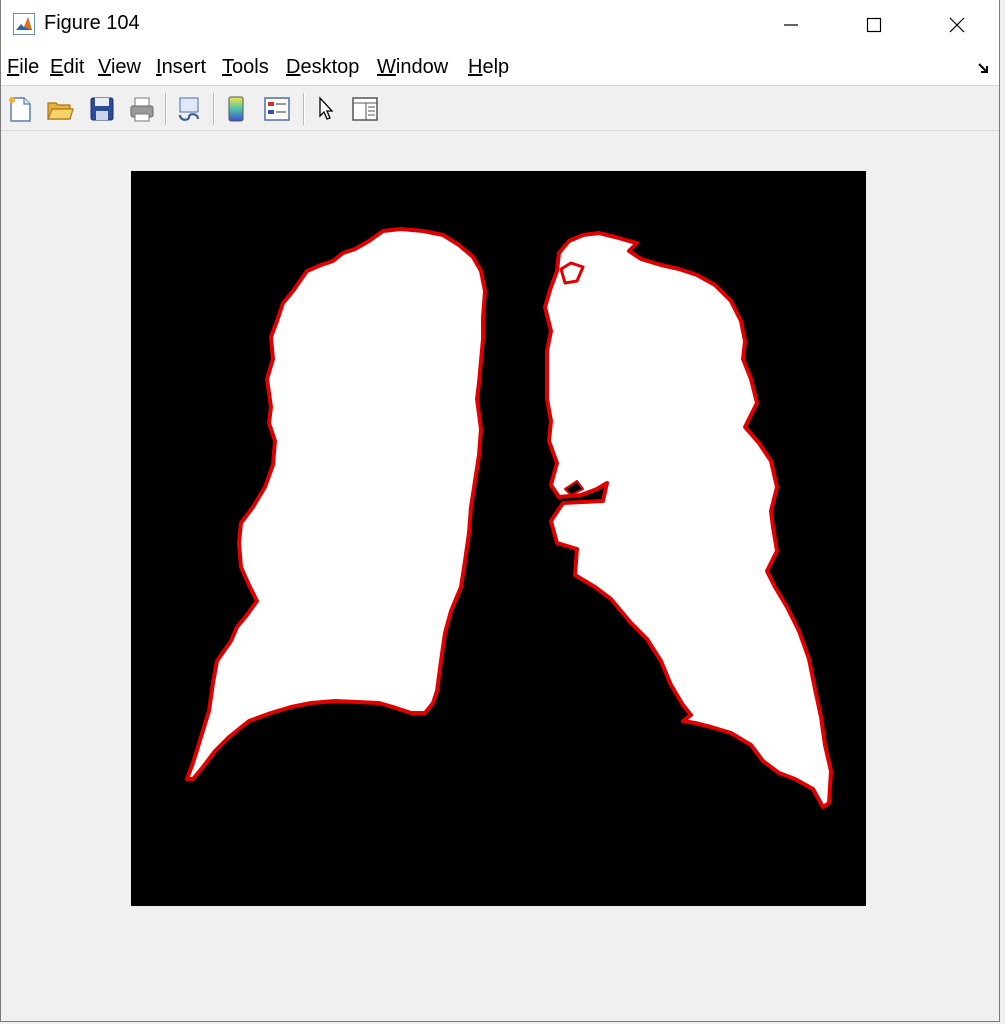  What do you see at coordinates (20, 109) in the screenshot?
I see `new-figure-icon` at bounding box center [20, 109].